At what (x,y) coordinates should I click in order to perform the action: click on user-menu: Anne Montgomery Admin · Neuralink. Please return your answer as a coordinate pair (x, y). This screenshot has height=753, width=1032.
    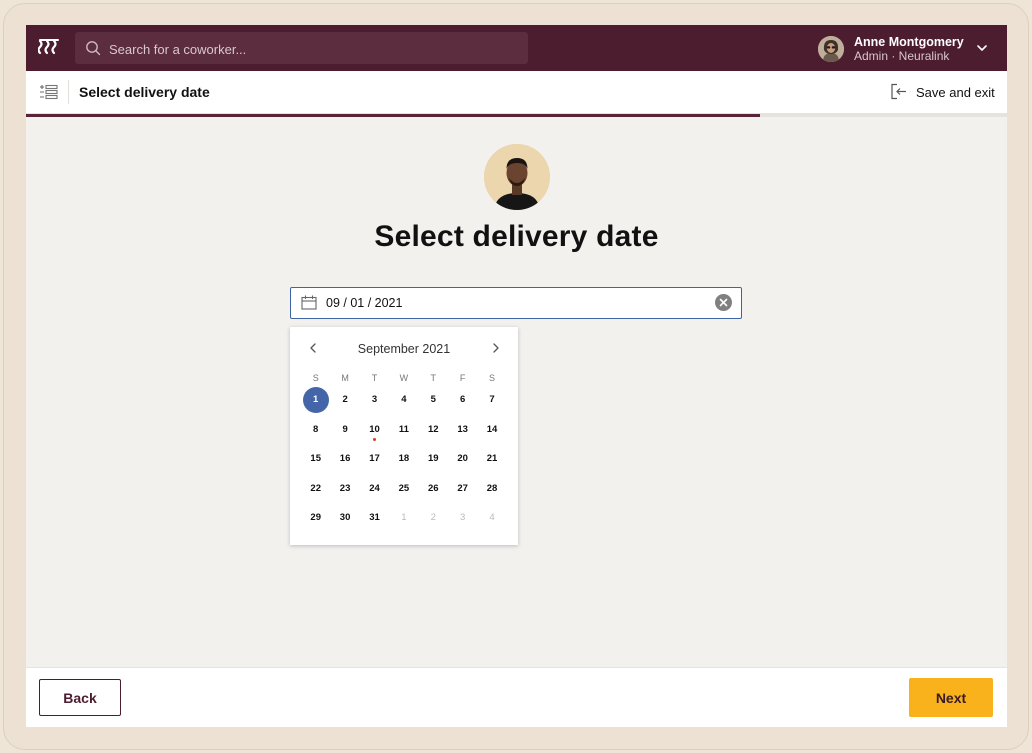
    Looking at the image, I should click on (906, 48).